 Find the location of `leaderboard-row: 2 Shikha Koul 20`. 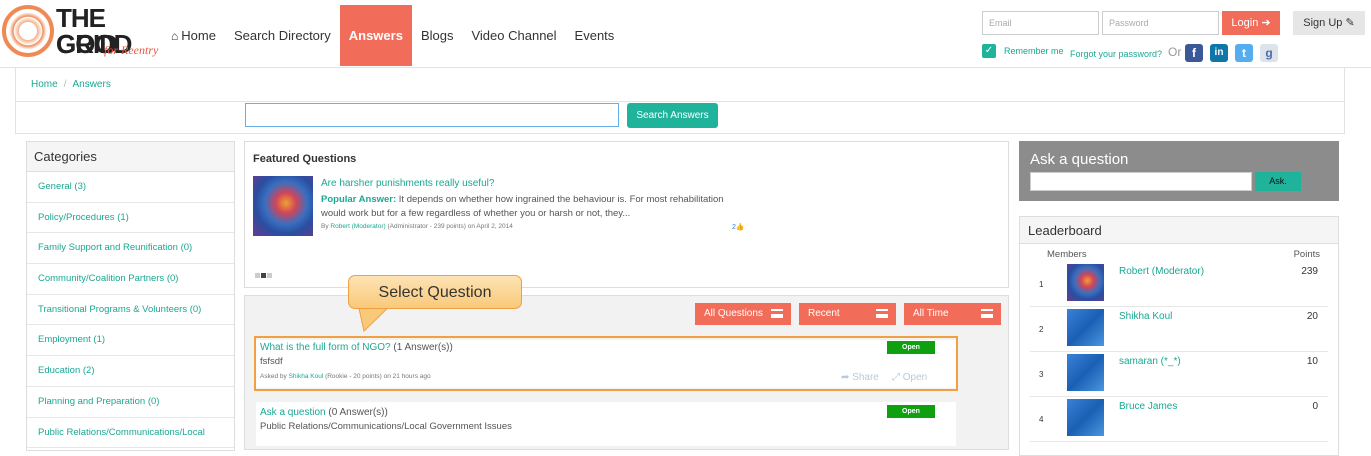

leaderboard-row: 2 Shikha Koul 20 is located at coordinates (1179, 329).